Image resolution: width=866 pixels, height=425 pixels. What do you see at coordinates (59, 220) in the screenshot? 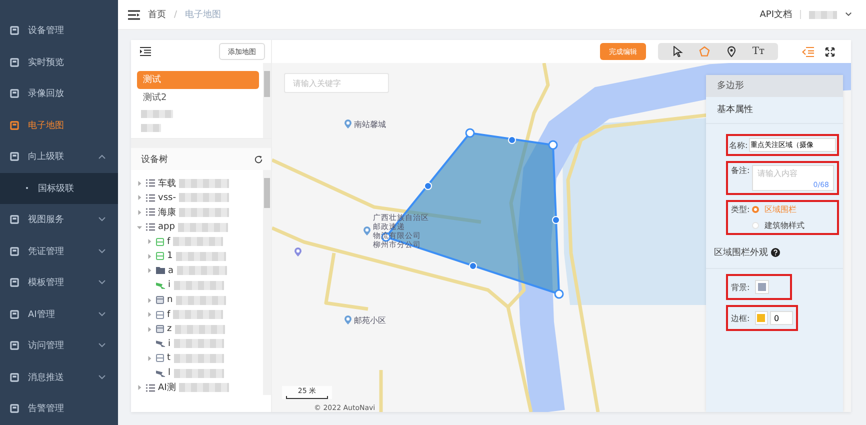
I see `sidebar-item: 视图服务` at bounding box center [59, 220].